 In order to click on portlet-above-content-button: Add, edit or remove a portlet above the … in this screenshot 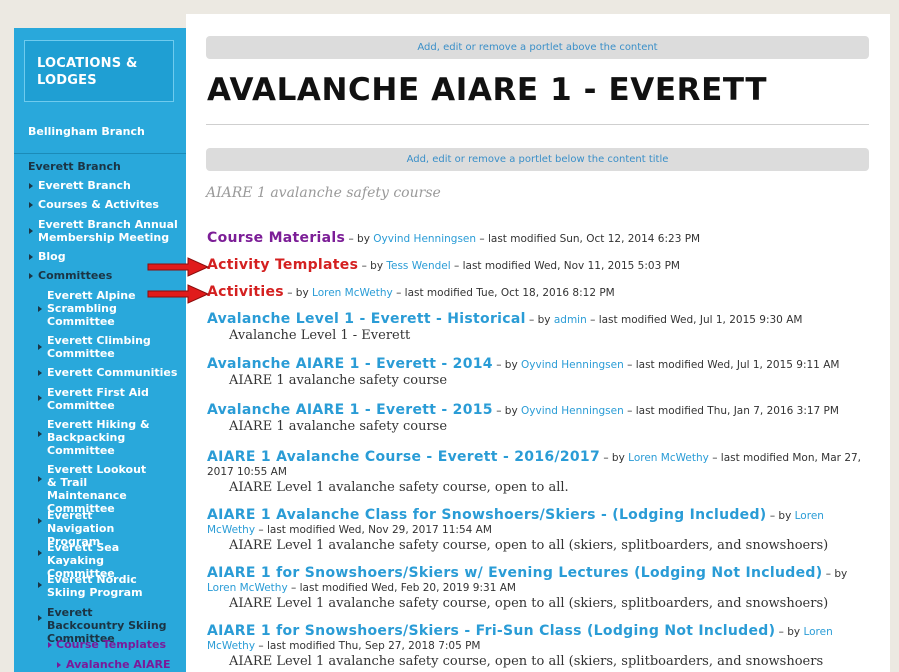, I will do `click(537, 47)`.